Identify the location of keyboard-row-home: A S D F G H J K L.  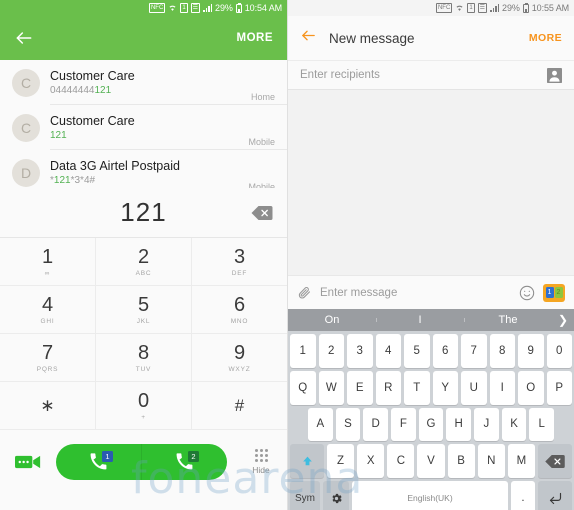
(431, 424).